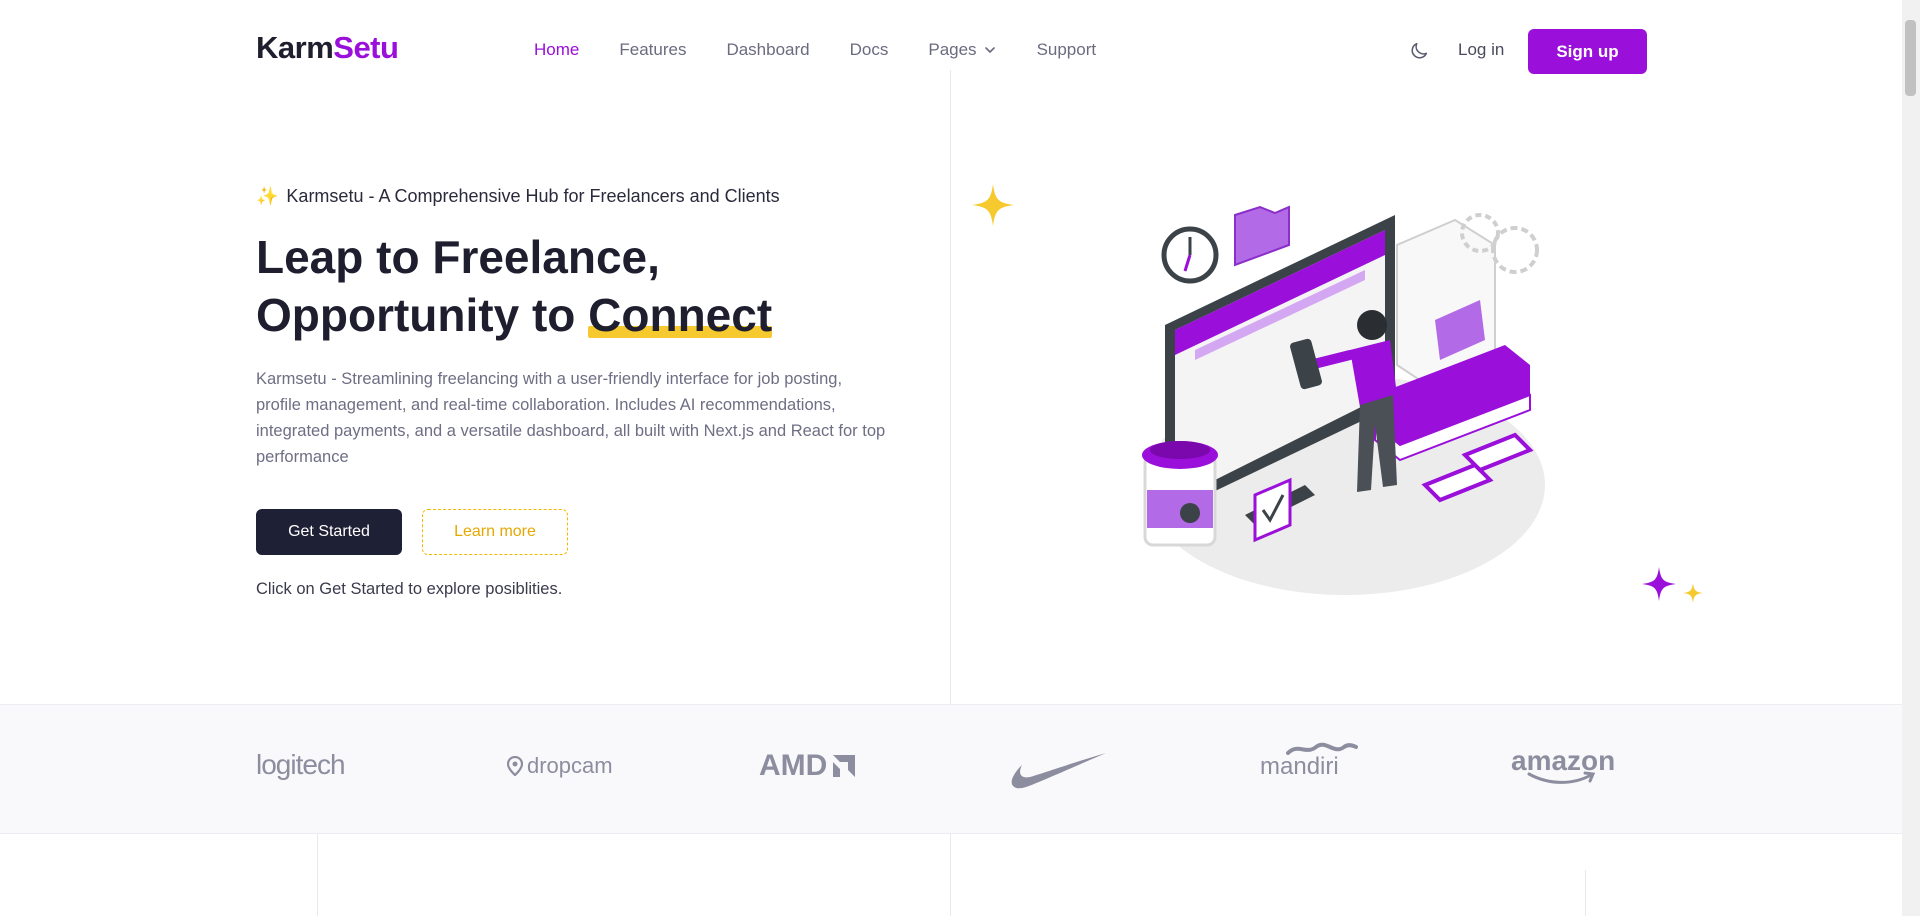 This screenshot has height=916, width=1920. Describe the element at coordinates (1561, 777) in the screenshot. I see `amazon-smile-icon` at that location.